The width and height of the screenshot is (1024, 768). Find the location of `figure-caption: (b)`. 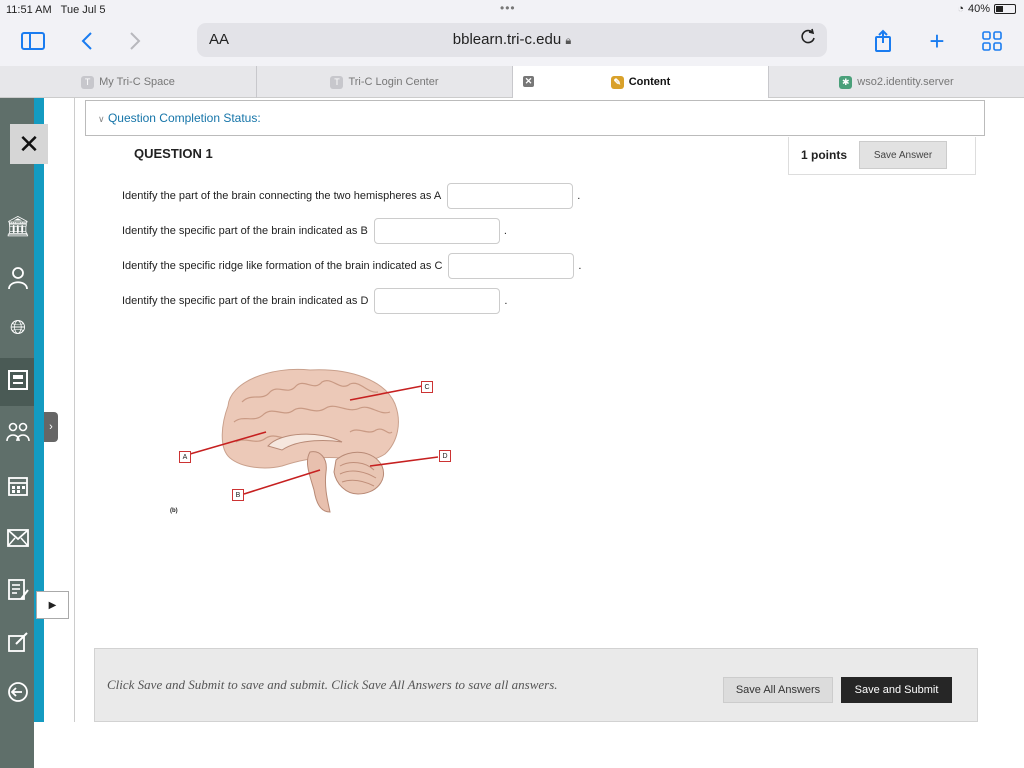

figure-caption: (b) is located at coordinates (174, 511).